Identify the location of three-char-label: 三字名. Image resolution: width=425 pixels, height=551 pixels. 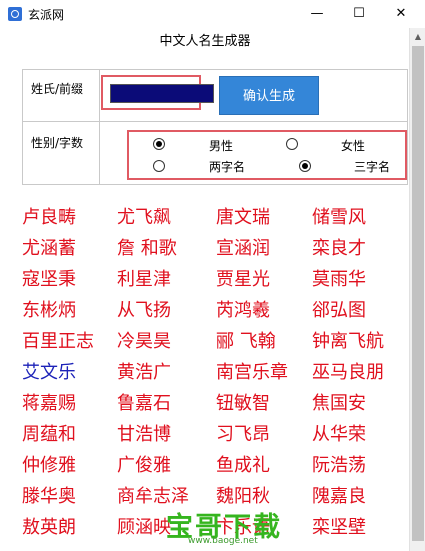
(372, 167).